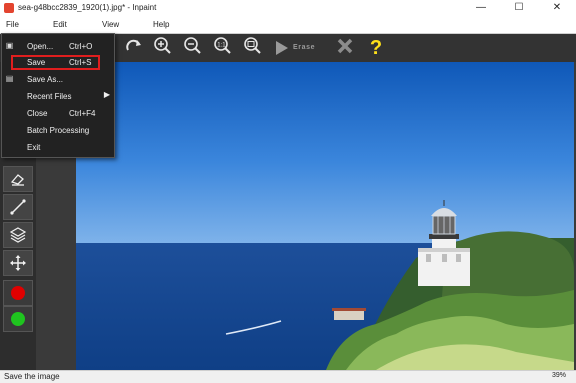 This screenshot has height=383, width=576. I want to click on menu-item-label: Exit, so click(34, 147).